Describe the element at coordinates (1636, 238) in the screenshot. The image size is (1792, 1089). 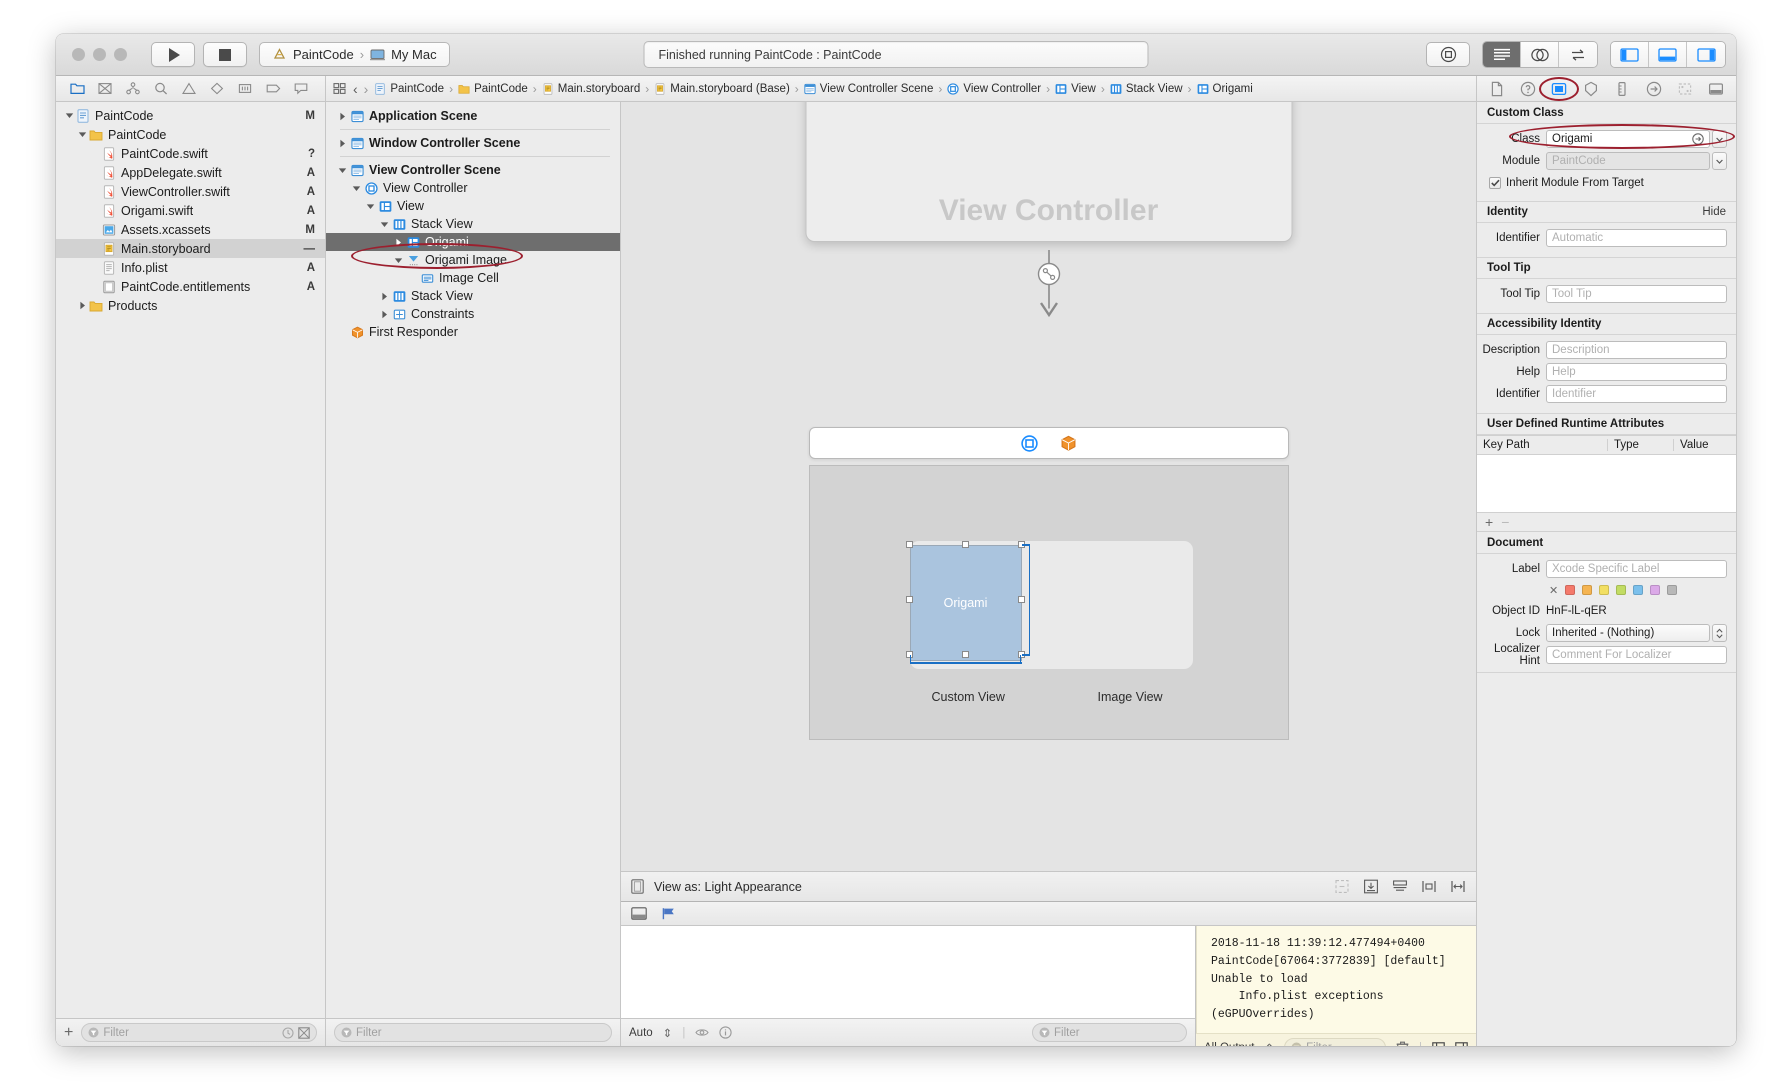
I see `identity-identifier-input: Automatic` at that location.